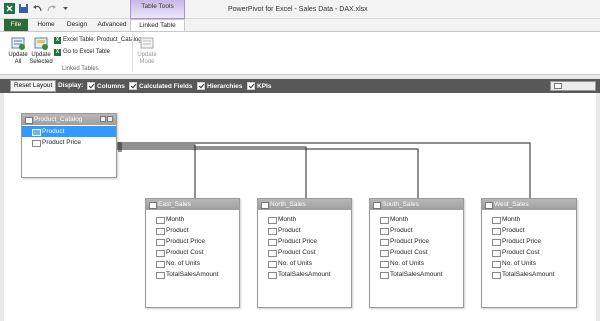  What do you see at coordinates (41, 43) in the screenshot?
I see `update-selected-icon` at bounding box center [41, 43].